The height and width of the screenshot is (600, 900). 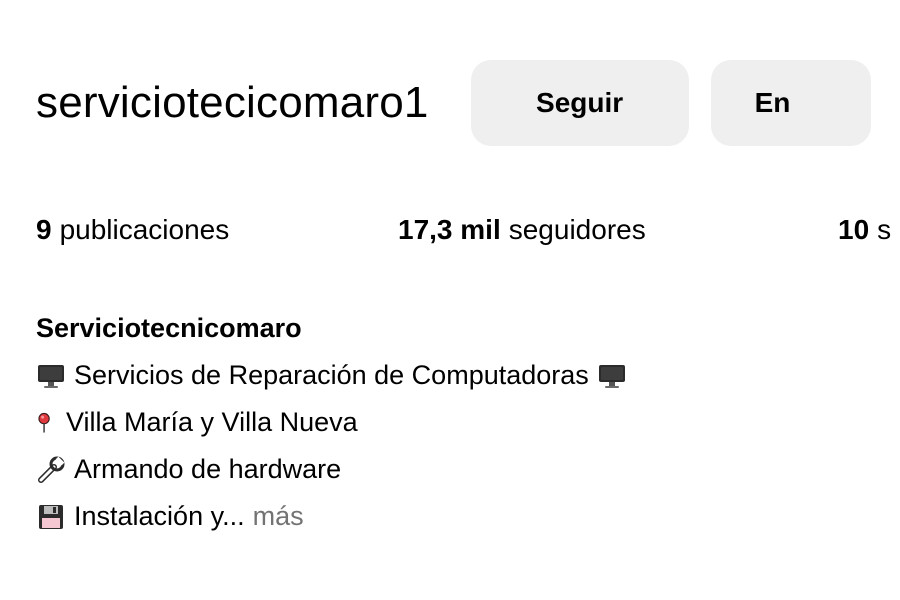 What do you see at coordinates (44, 422) in the screenshot?
I see `pushpin-icon` at bounding box center [44, 422].